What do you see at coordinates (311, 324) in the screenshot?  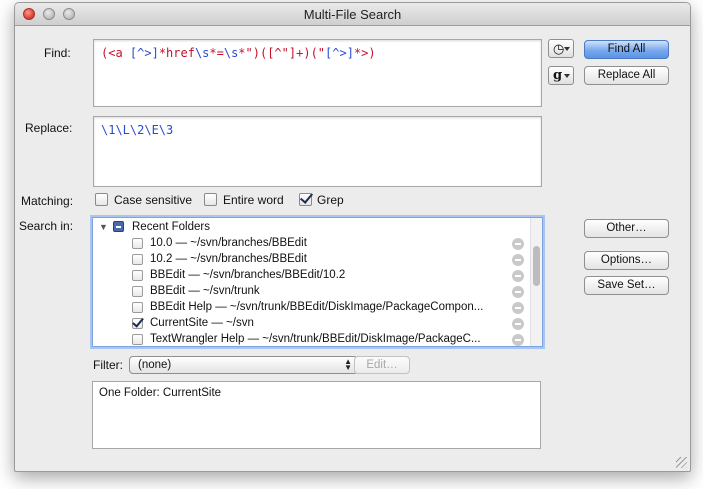 I see `folder-row: CurrentSite — ~/svn` at bounding box center [311, 324].